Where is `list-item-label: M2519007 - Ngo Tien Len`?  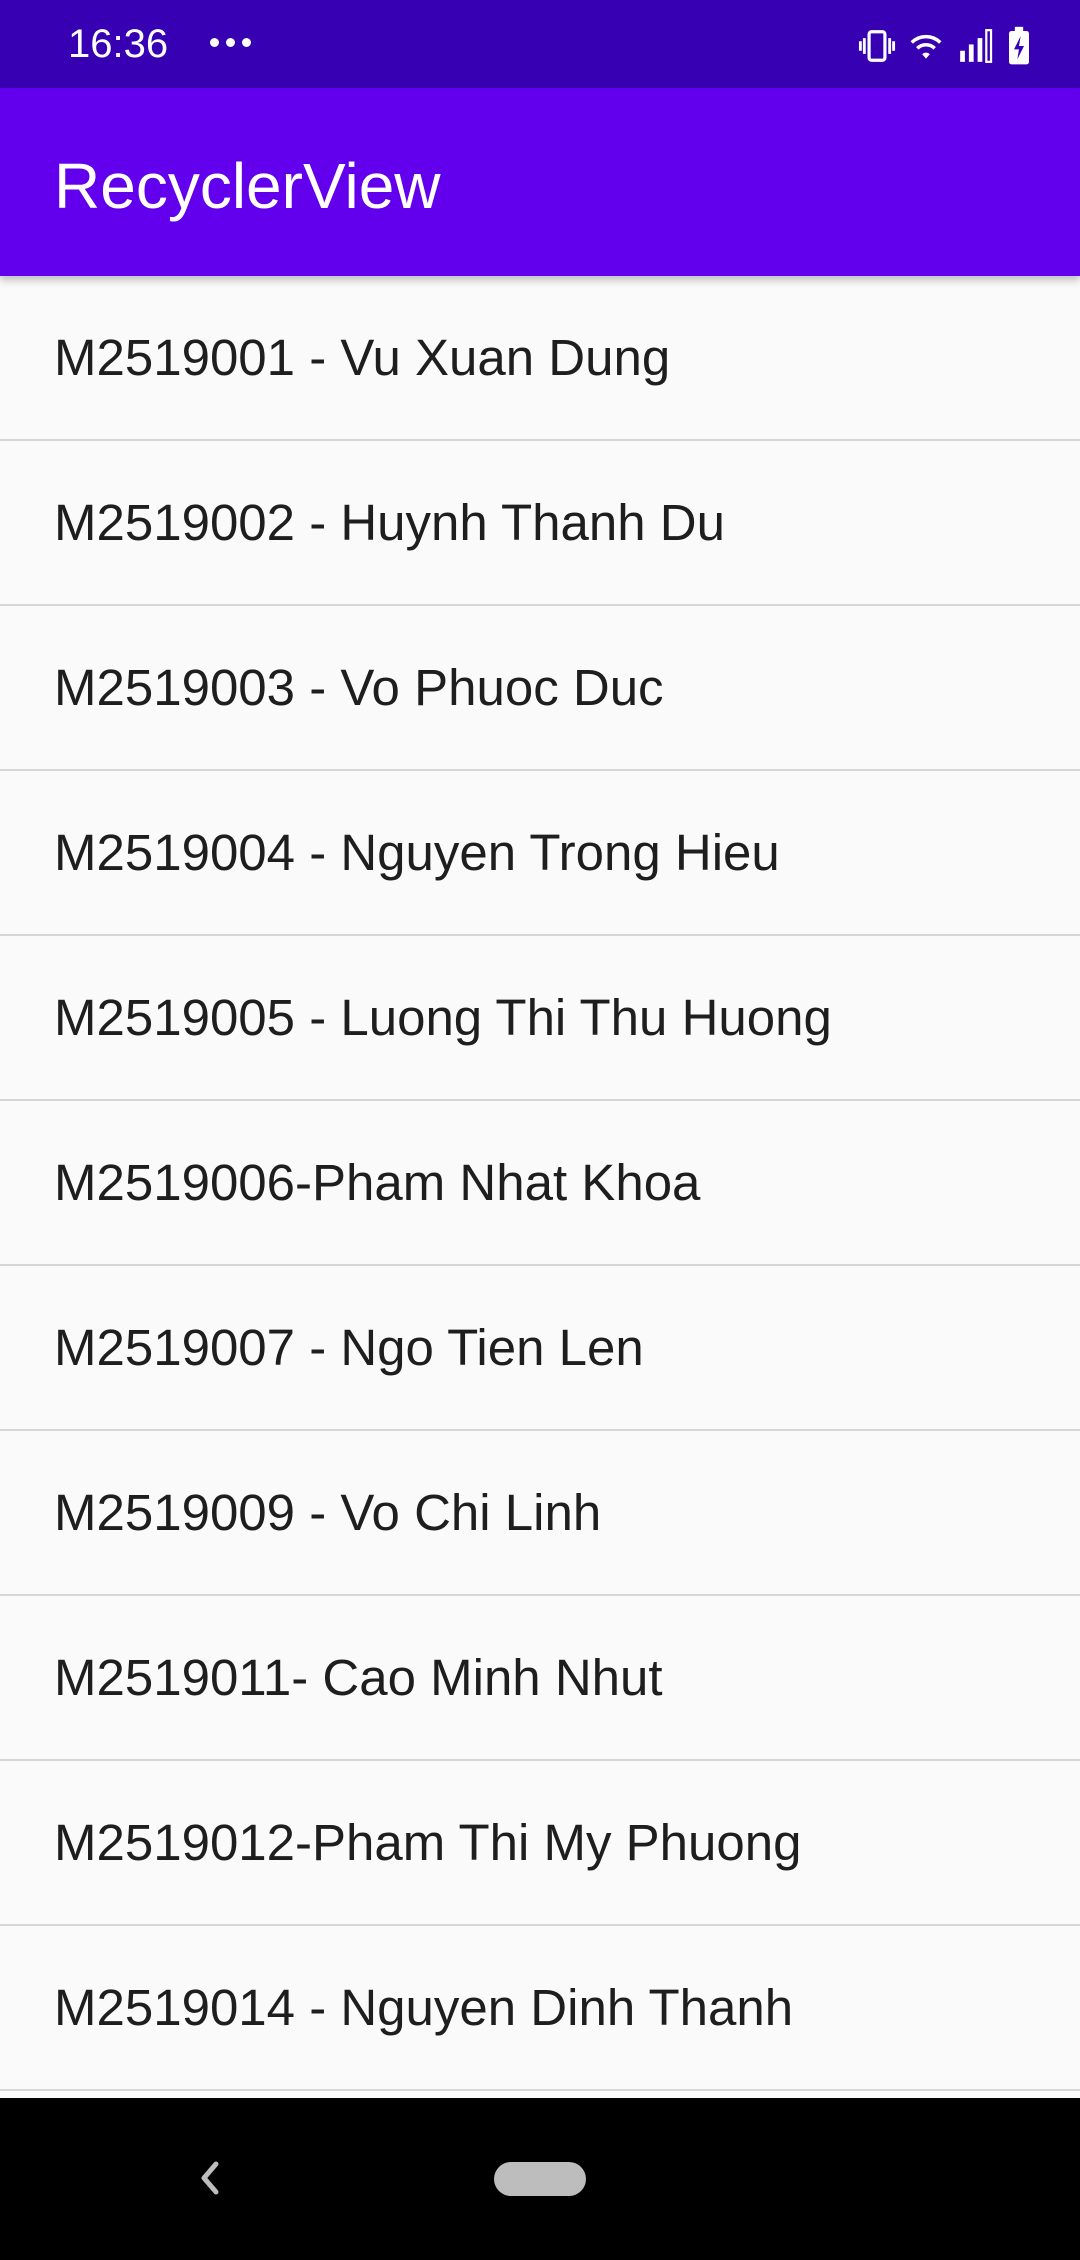
list-item-label: M2519007 - Ngo Tien Len is located at coordinates (349, 1347).